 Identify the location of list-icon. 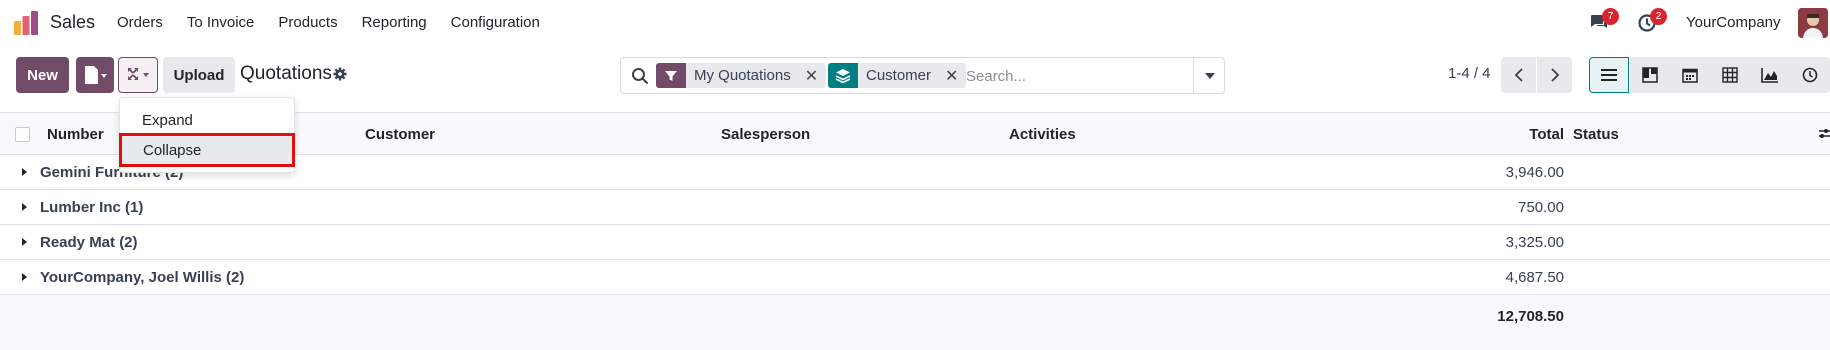
(1609, 75).